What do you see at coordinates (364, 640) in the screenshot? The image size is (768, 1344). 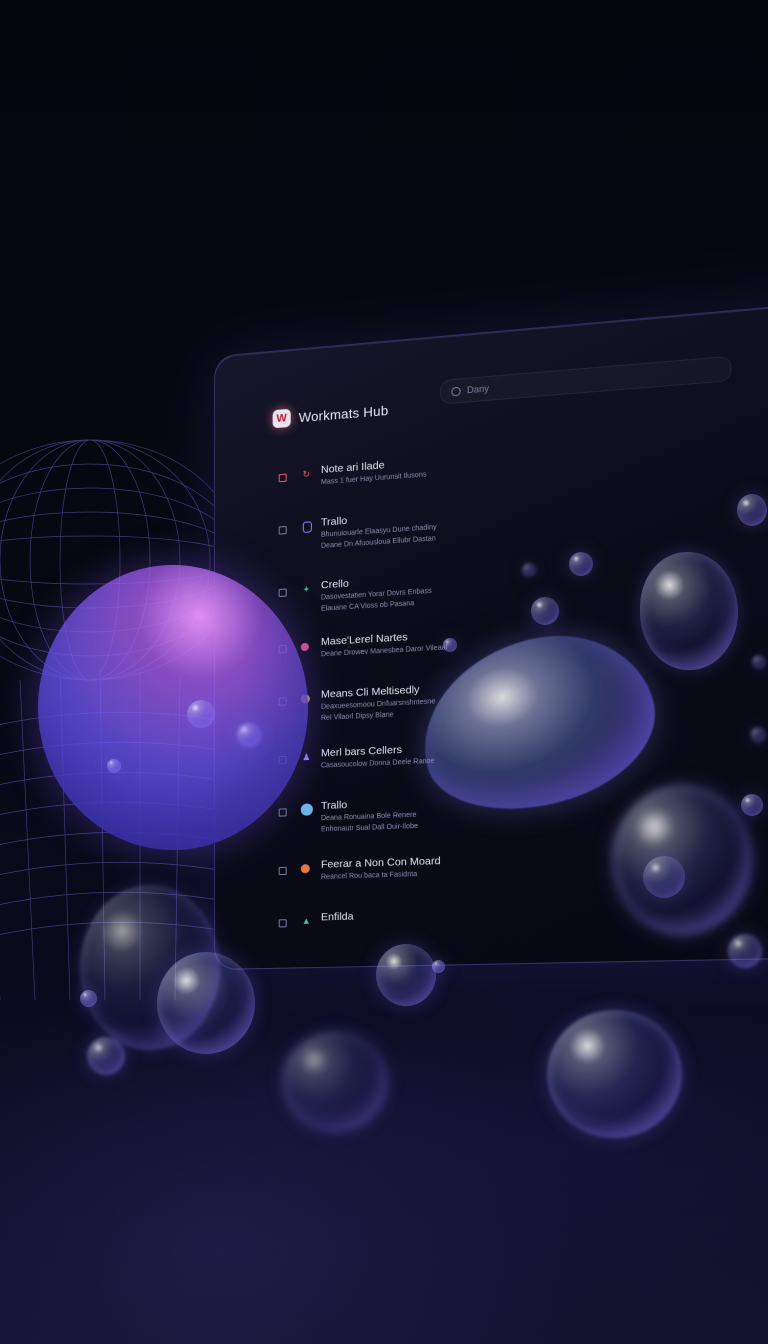 I see `item-title: Mase'Lerel Nartes` at bounding box center [364, 640].